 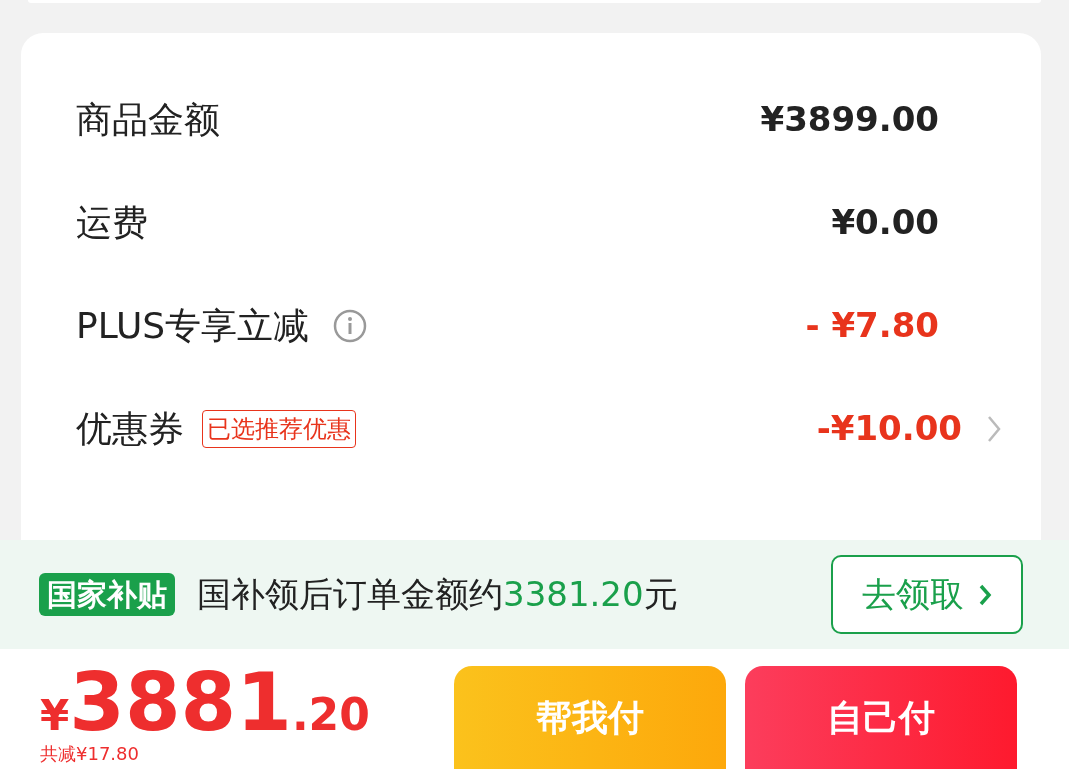 What do you see at coordinates (881, 717) in the screenshot?
I see `pay-button: 自己付` at bounding box center [881, 717].